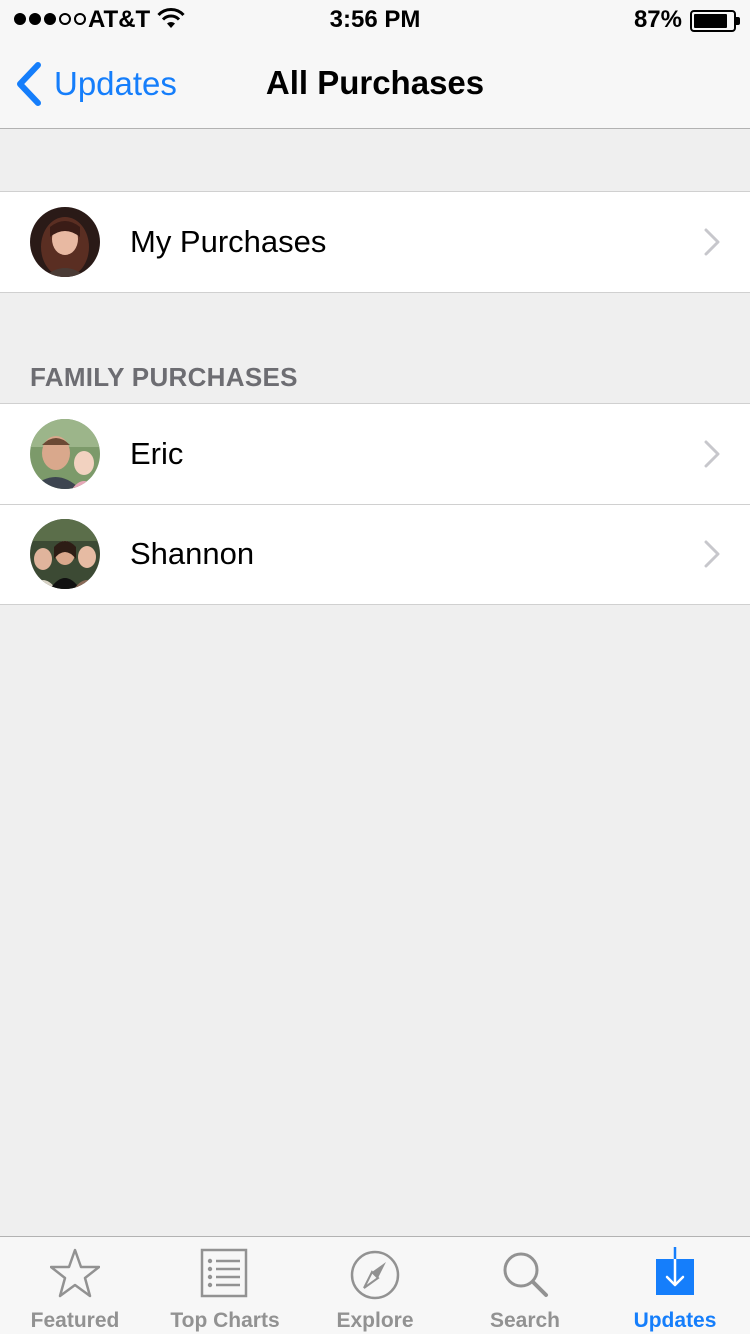 The width and height of the screenshot is (750, 1334). What do you see at coordinates (375, 454) in the screenshot?
I see `family-member-row: Eric` at bounding box center [375, 454].